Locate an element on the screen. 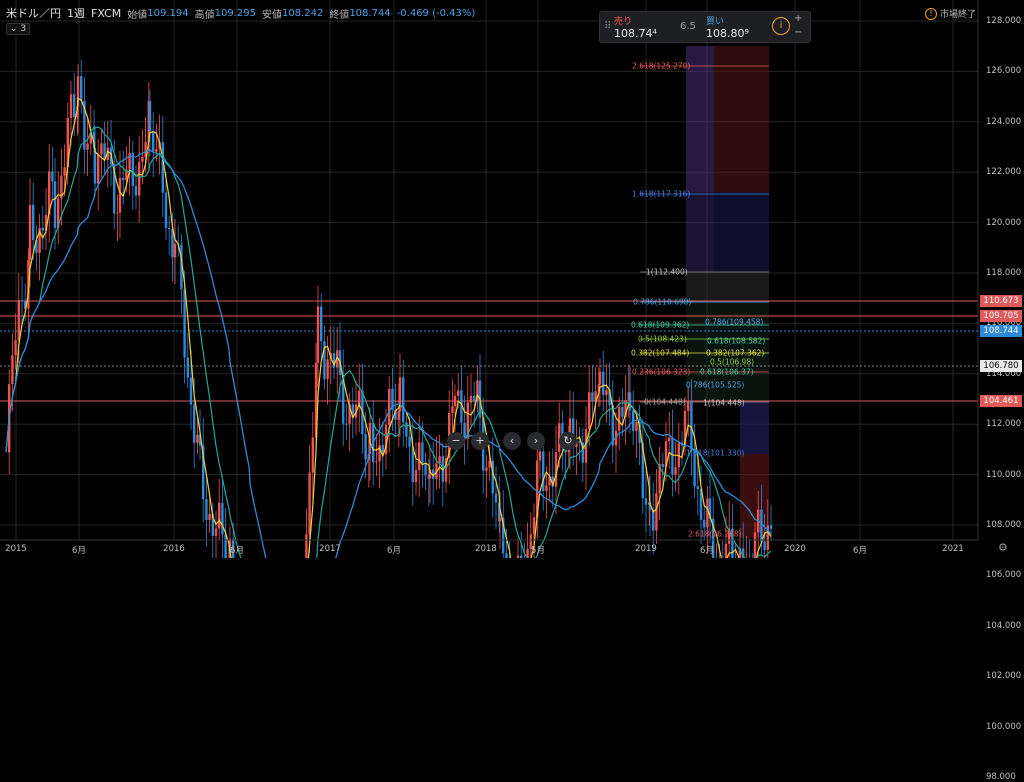  price-tick: 108.000 is located at coordinates (1003, 525).